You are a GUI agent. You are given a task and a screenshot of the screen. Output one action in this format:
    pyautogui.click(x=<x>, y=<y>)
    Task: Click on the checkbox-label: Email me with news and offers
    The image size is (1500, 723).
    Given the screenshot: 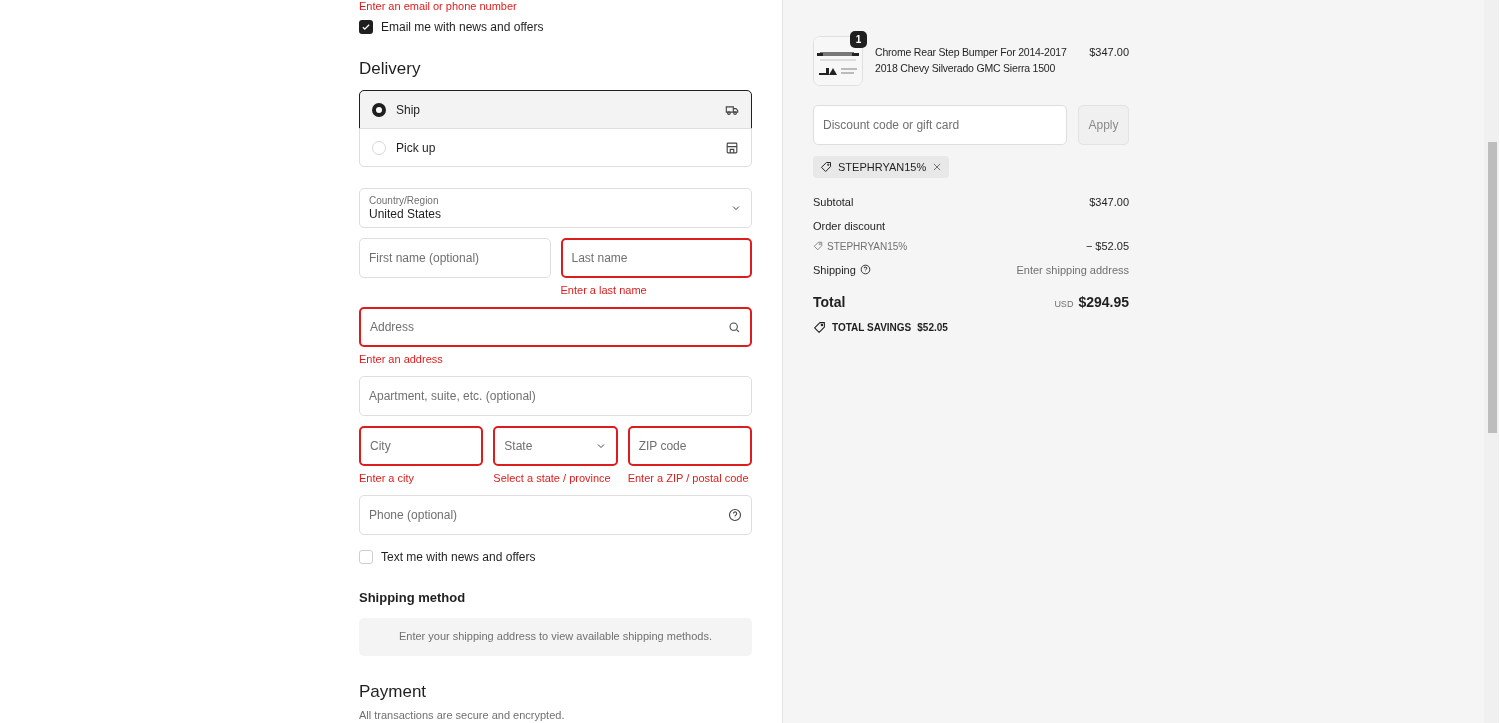 What is the action you would take?
    pyautogui.click(x=462, y=27)
    